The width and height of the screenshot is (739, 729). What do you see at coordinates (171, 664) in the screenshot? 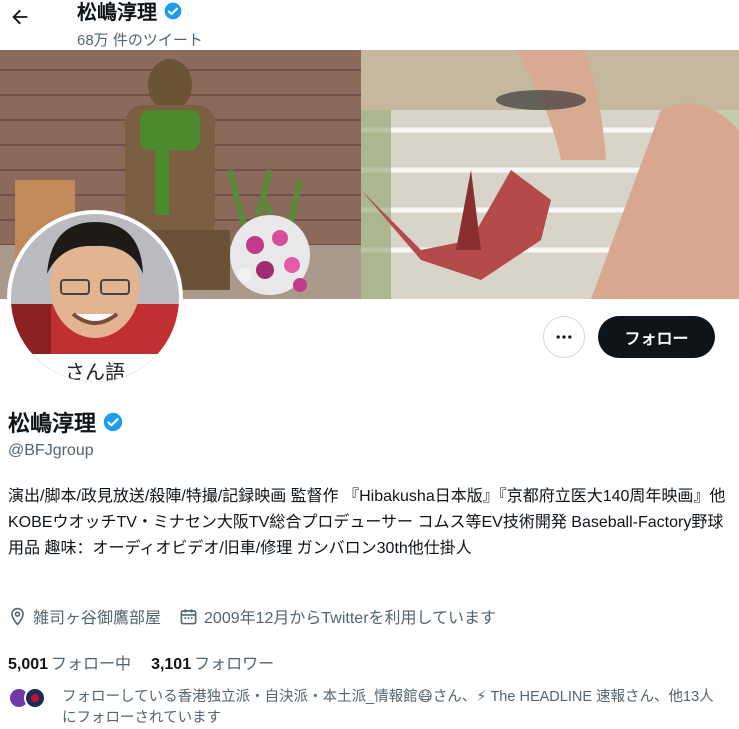
I see `followers-count: 3,101` at bounding box center [171, 664].